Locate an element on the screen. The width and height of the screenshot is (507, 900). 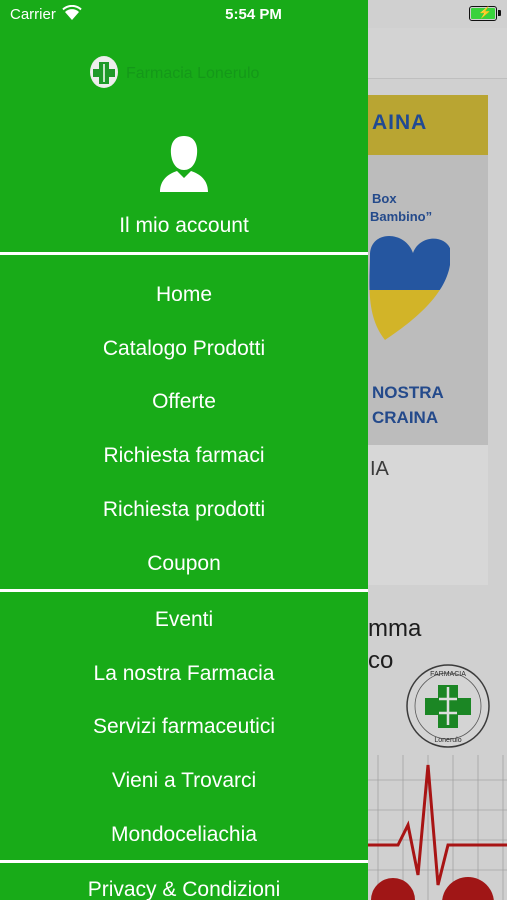
menu-item-richiesta-prodotti: Richiesta prodotti is located at coordinates (184, 510).